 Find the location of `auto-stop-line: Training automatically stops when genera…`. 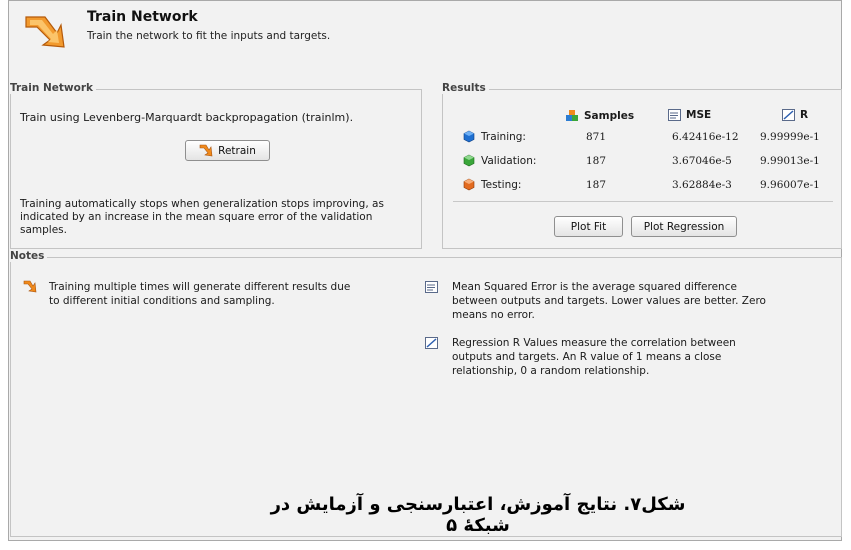

auto-stop-line: Training automatically stops when genera… is located at coordinates (202, 204).